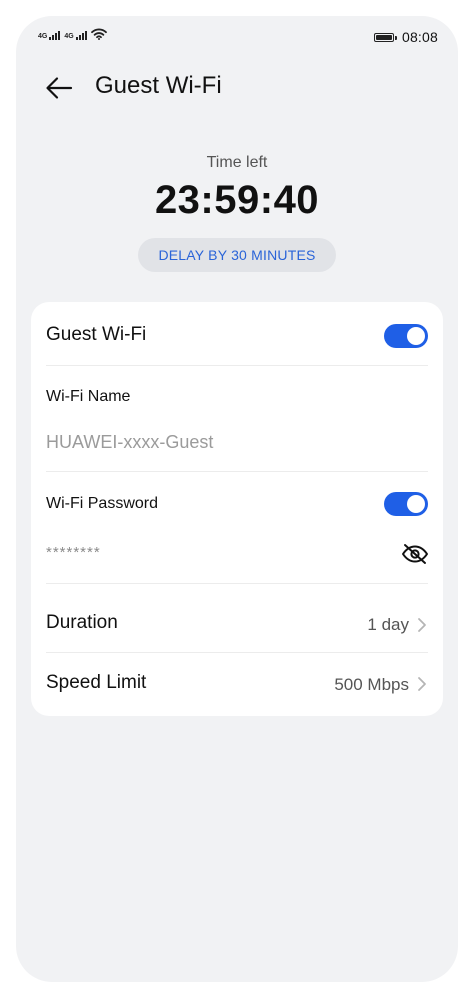 The height and width of the screenshot is (1000, 474). I want to click on status-bar: 4G 4G 08:08, so click(237, 36).